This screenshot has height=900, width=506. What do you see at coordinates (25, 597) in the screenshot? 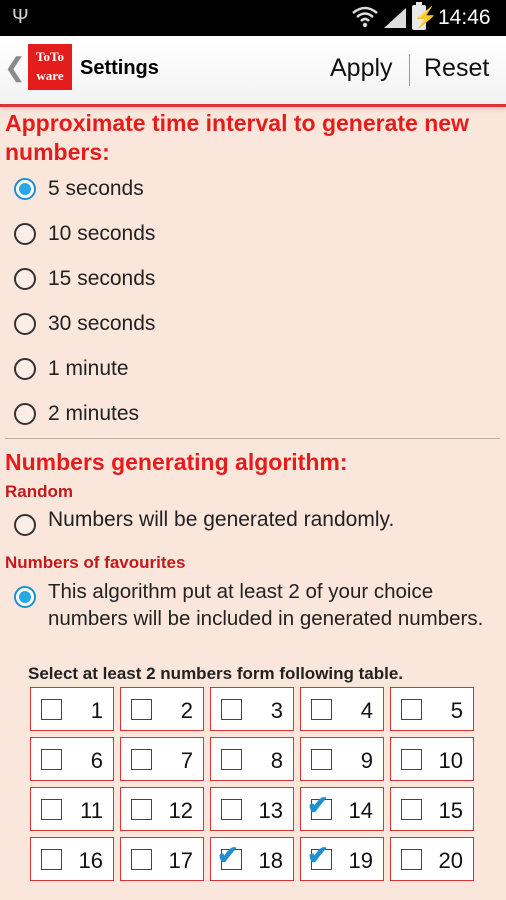
I see `radio-favourites` at bounding box center [25, 597].